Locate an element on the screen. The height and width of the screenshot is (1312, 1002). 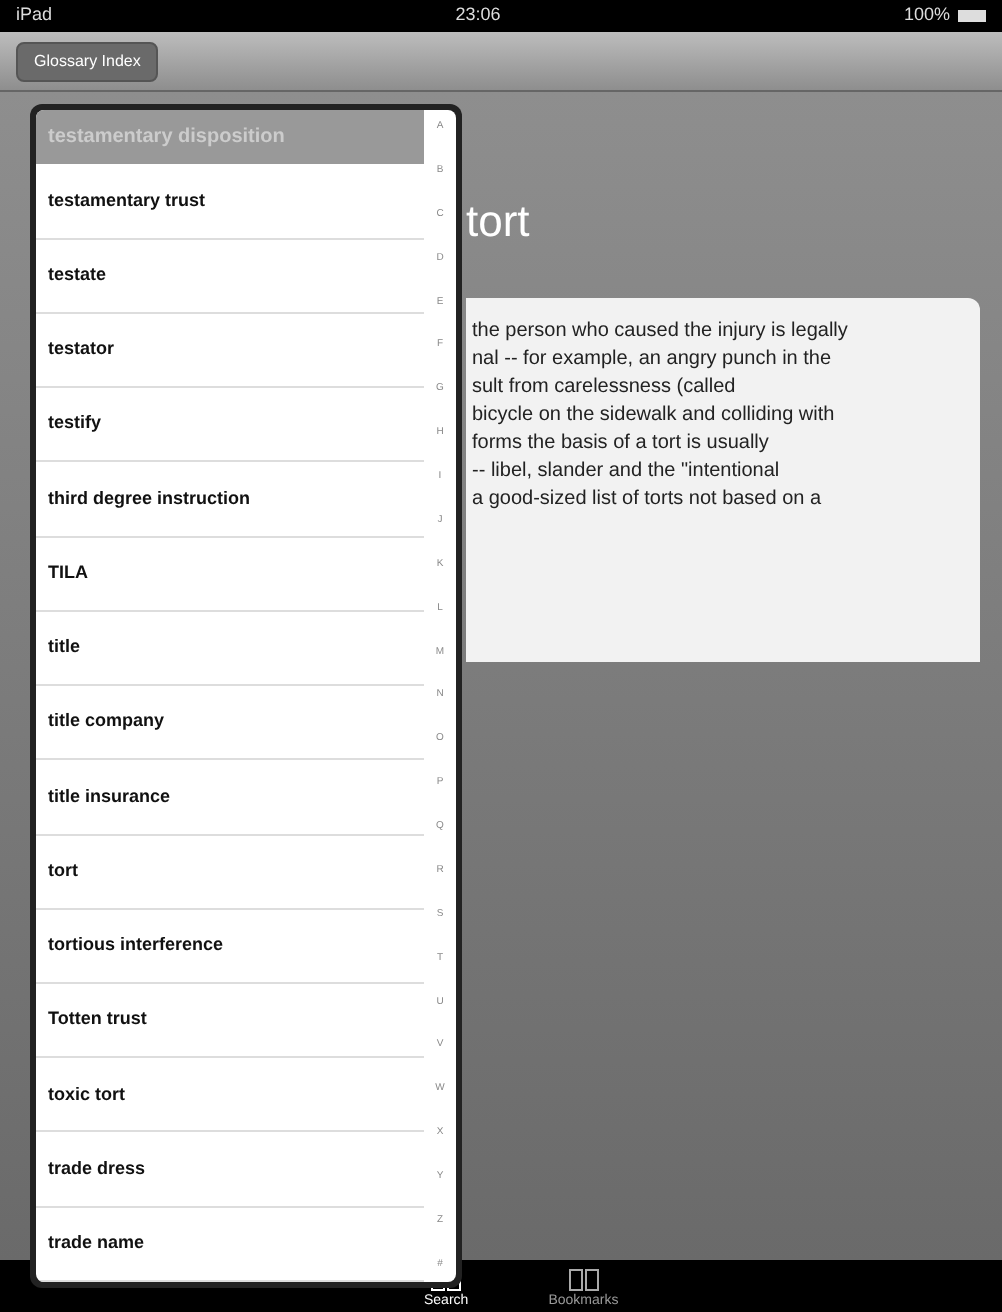
definition-text: sult from carelessness (called is located at coordinates (605, 388).